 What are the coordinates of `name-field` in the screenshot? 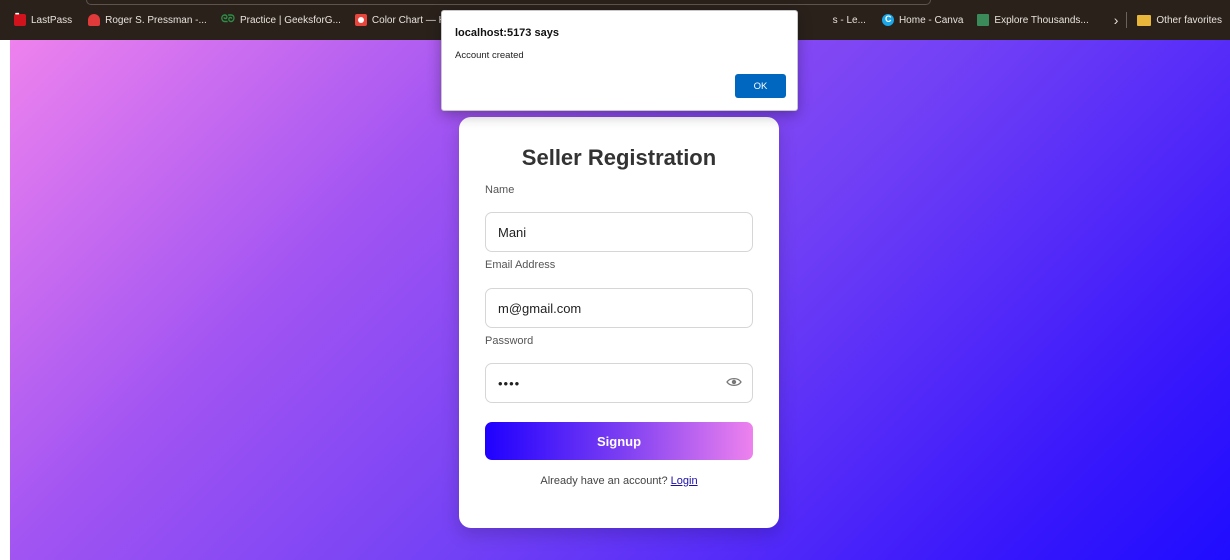 It's located at (619, 232).